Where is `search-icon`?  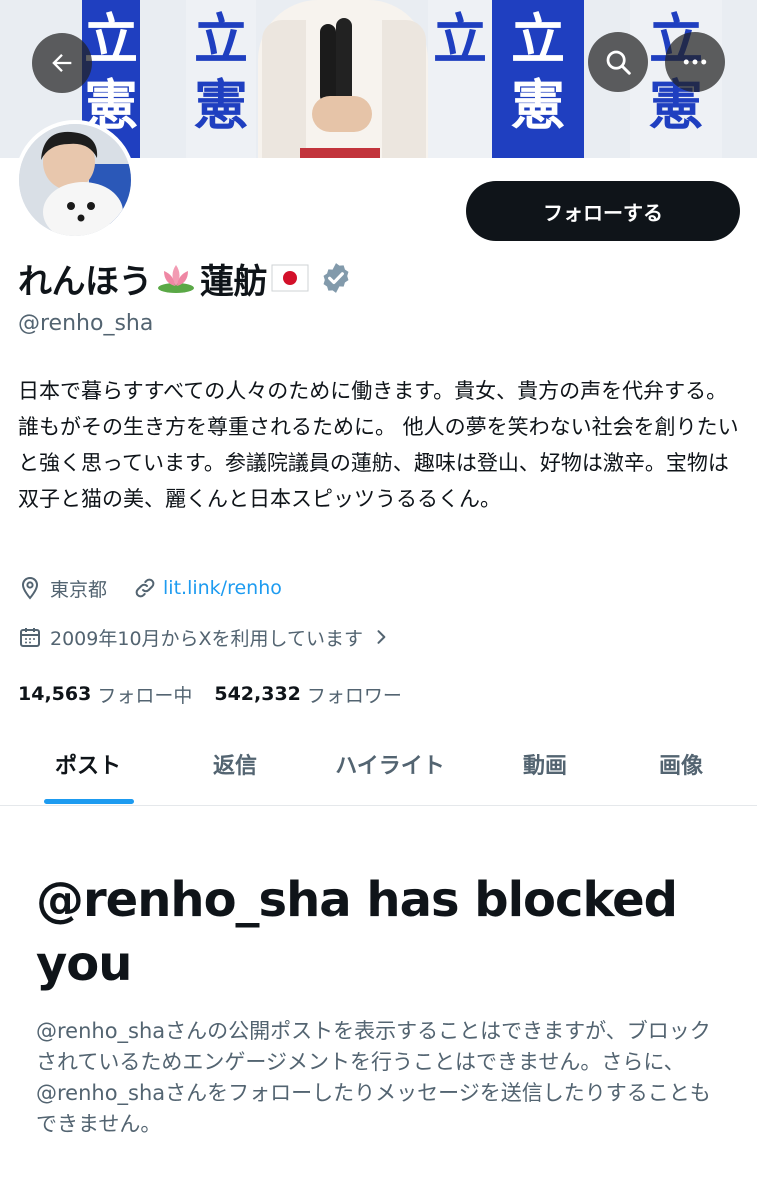 search-icon is located at coordinates (618, 62).